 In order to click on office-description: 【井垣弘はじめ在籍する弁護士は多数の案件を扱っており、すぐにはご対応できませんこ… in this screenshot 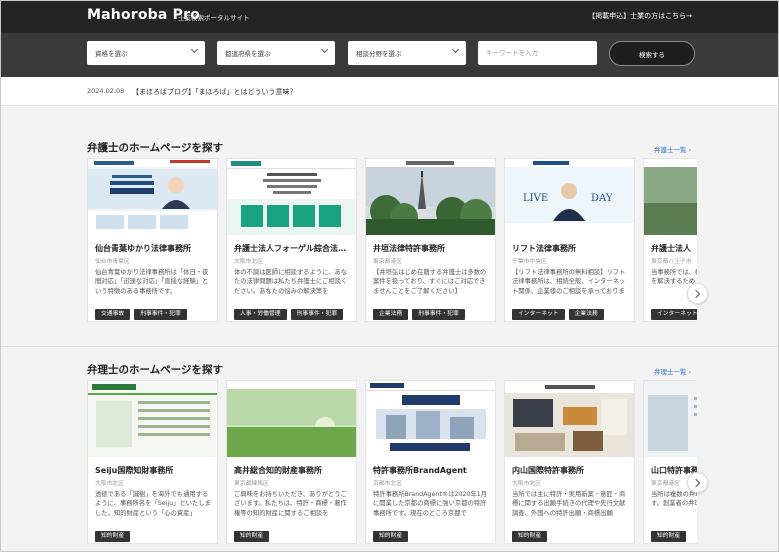, I will do `click(430, 282)`.